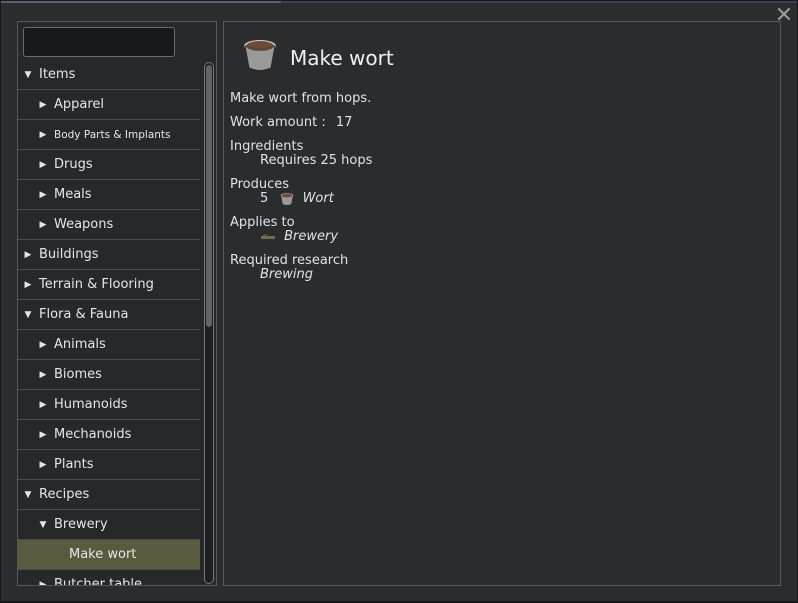 The height and width of the screenshot is (603, 798). I want to click on tree-item: ▶ Weapons, so click(109, 225).